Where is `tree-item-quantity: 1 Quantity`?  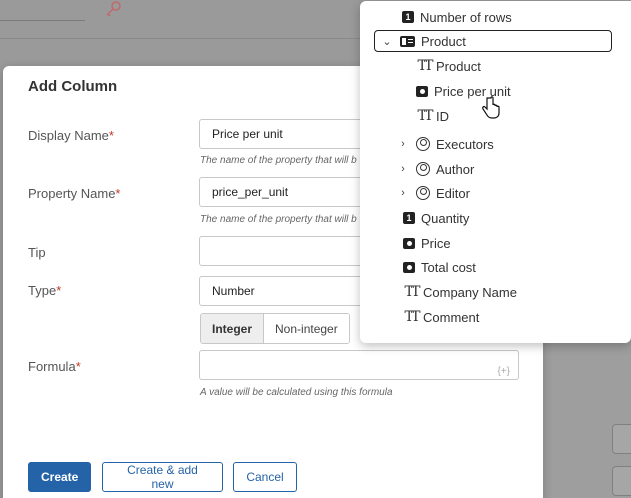
tree-item-quantity: 1 Quantity is located at coordinates (436, 218).